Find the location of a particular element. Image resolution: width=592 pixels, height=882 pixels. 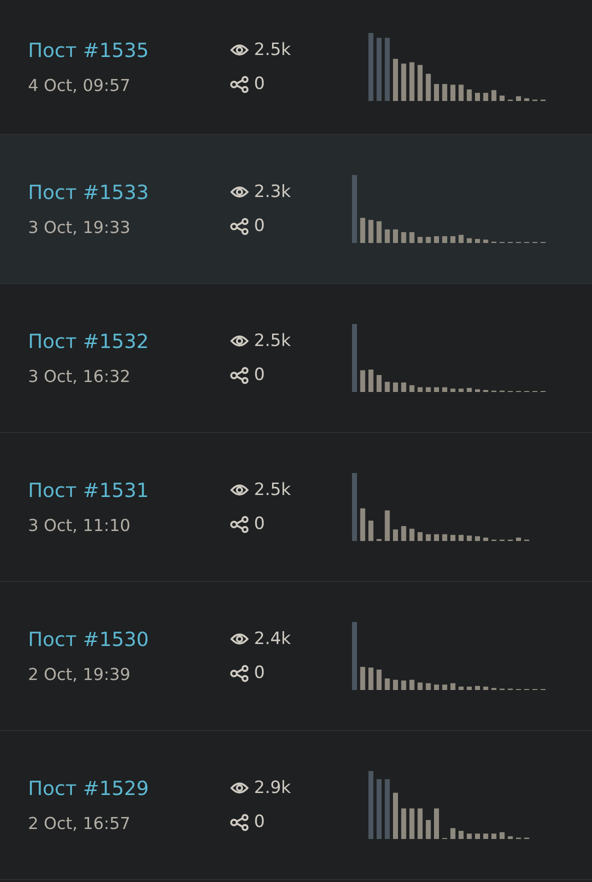

view-count: 2.9k is located at coordinates (272, 788).